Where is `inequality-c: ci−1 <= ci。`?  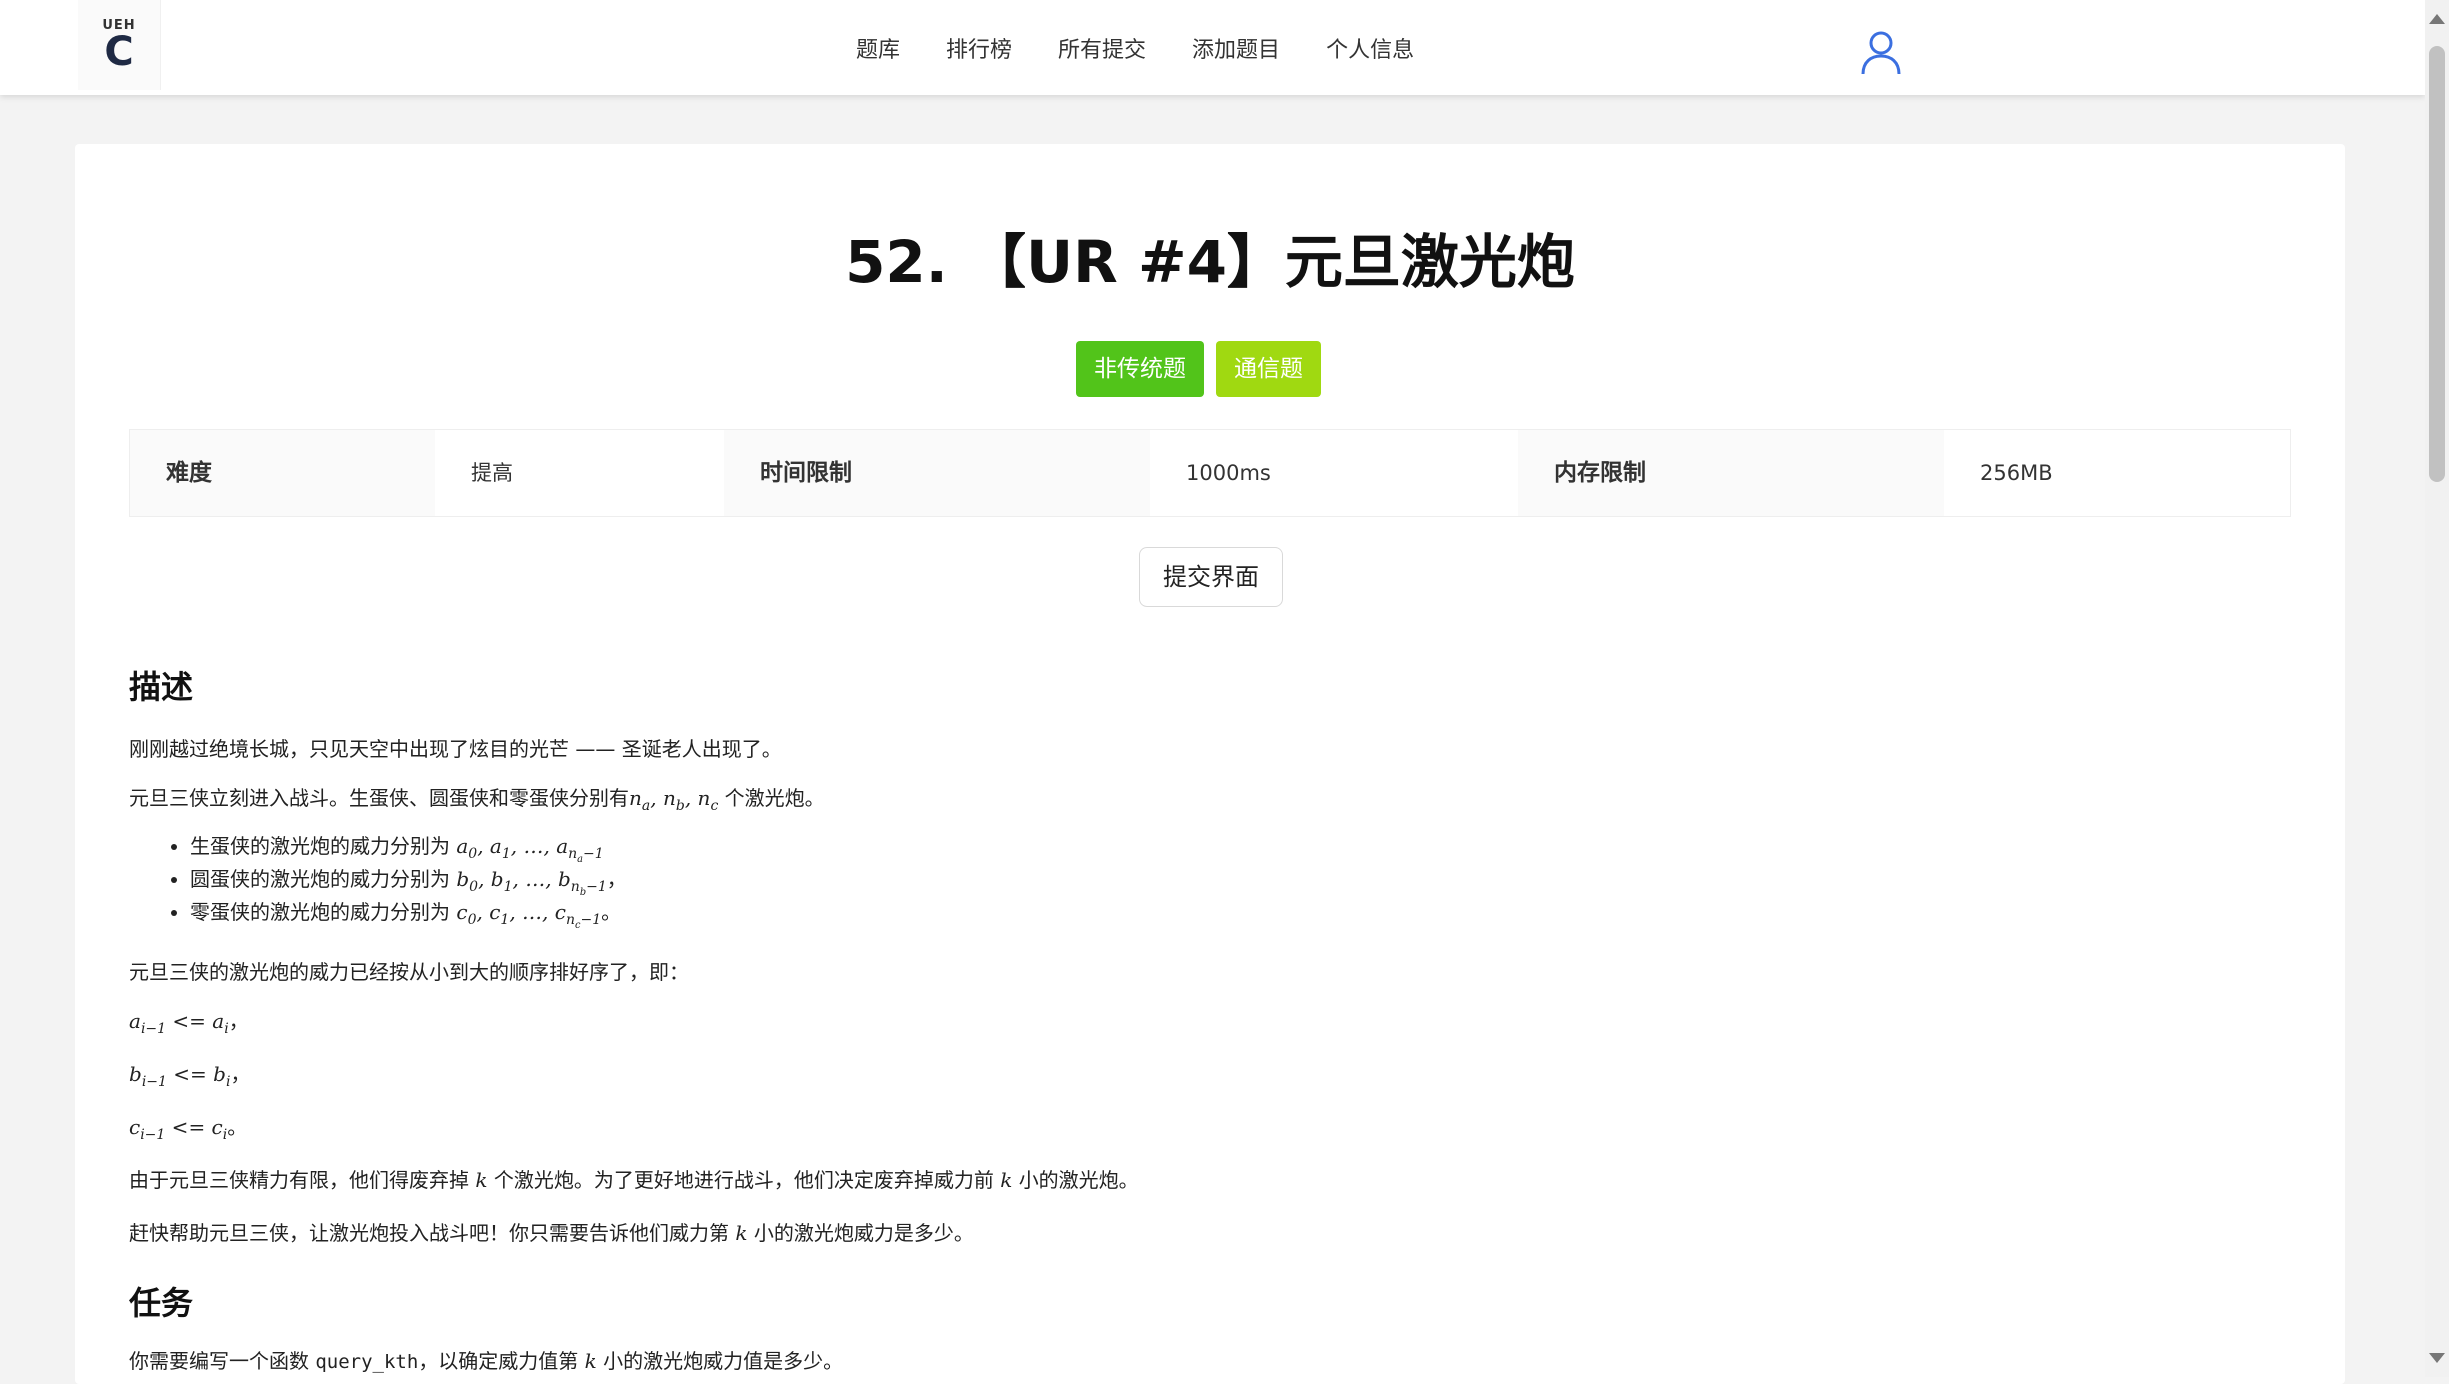 inequality-c: ci−1 <= ci。 is located at coordinates (188, 1127).